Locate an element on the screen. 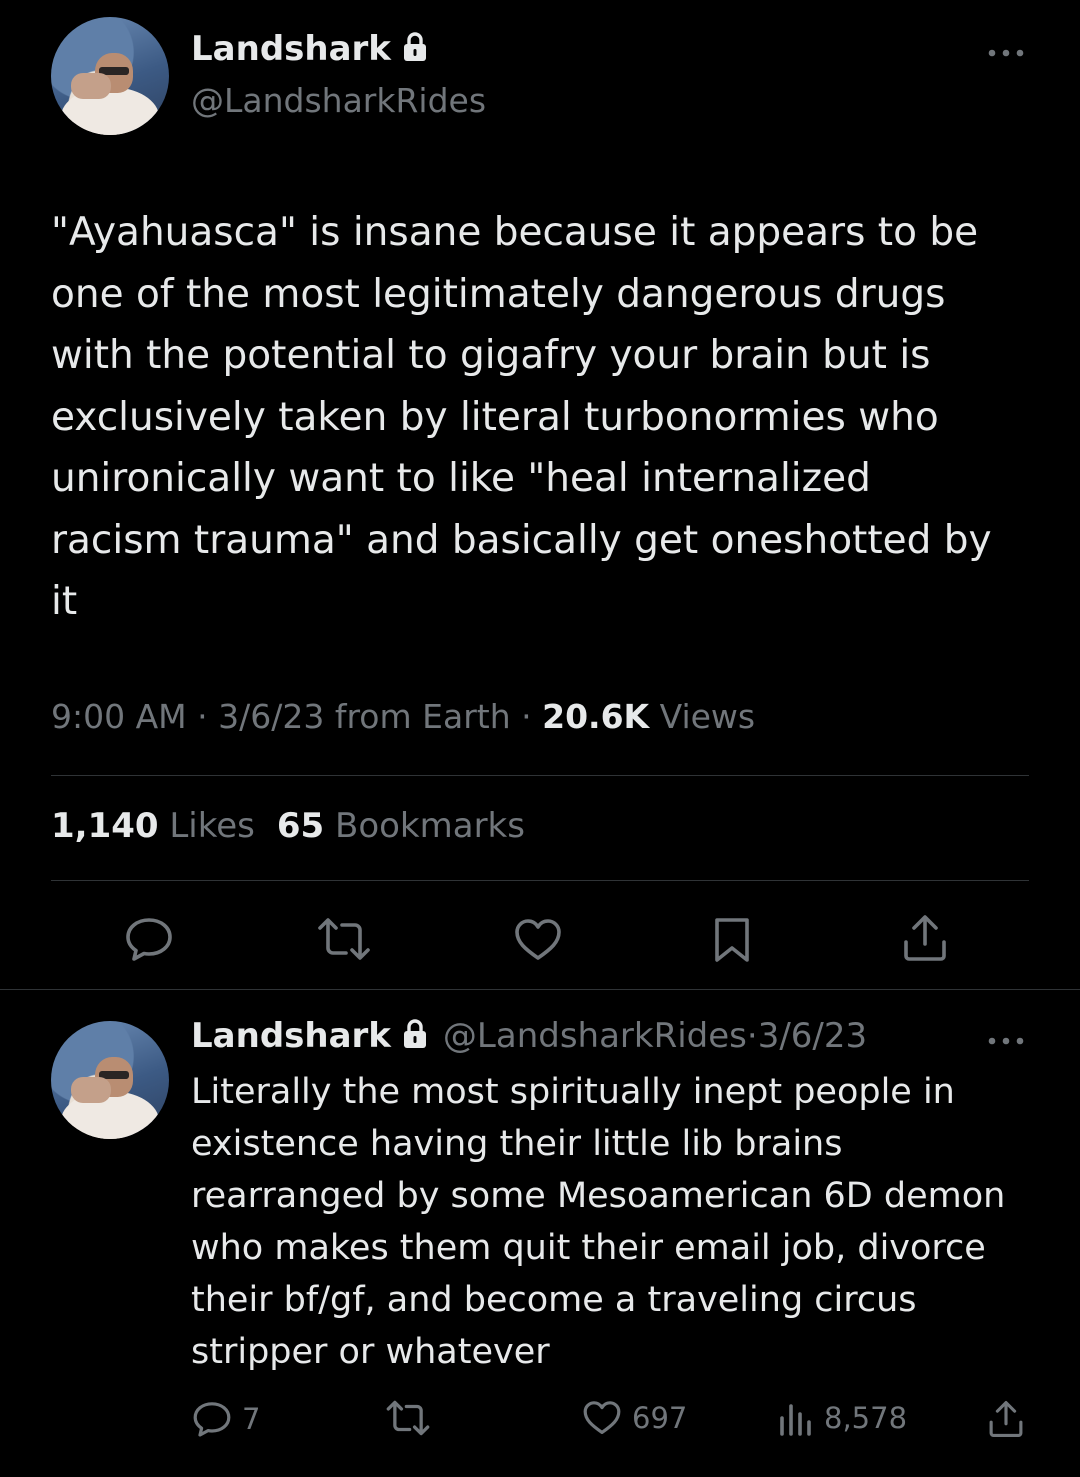 The image size is (1080, 1477). likes-stat: 1,140 Likes is located at coordinates (153, 826).